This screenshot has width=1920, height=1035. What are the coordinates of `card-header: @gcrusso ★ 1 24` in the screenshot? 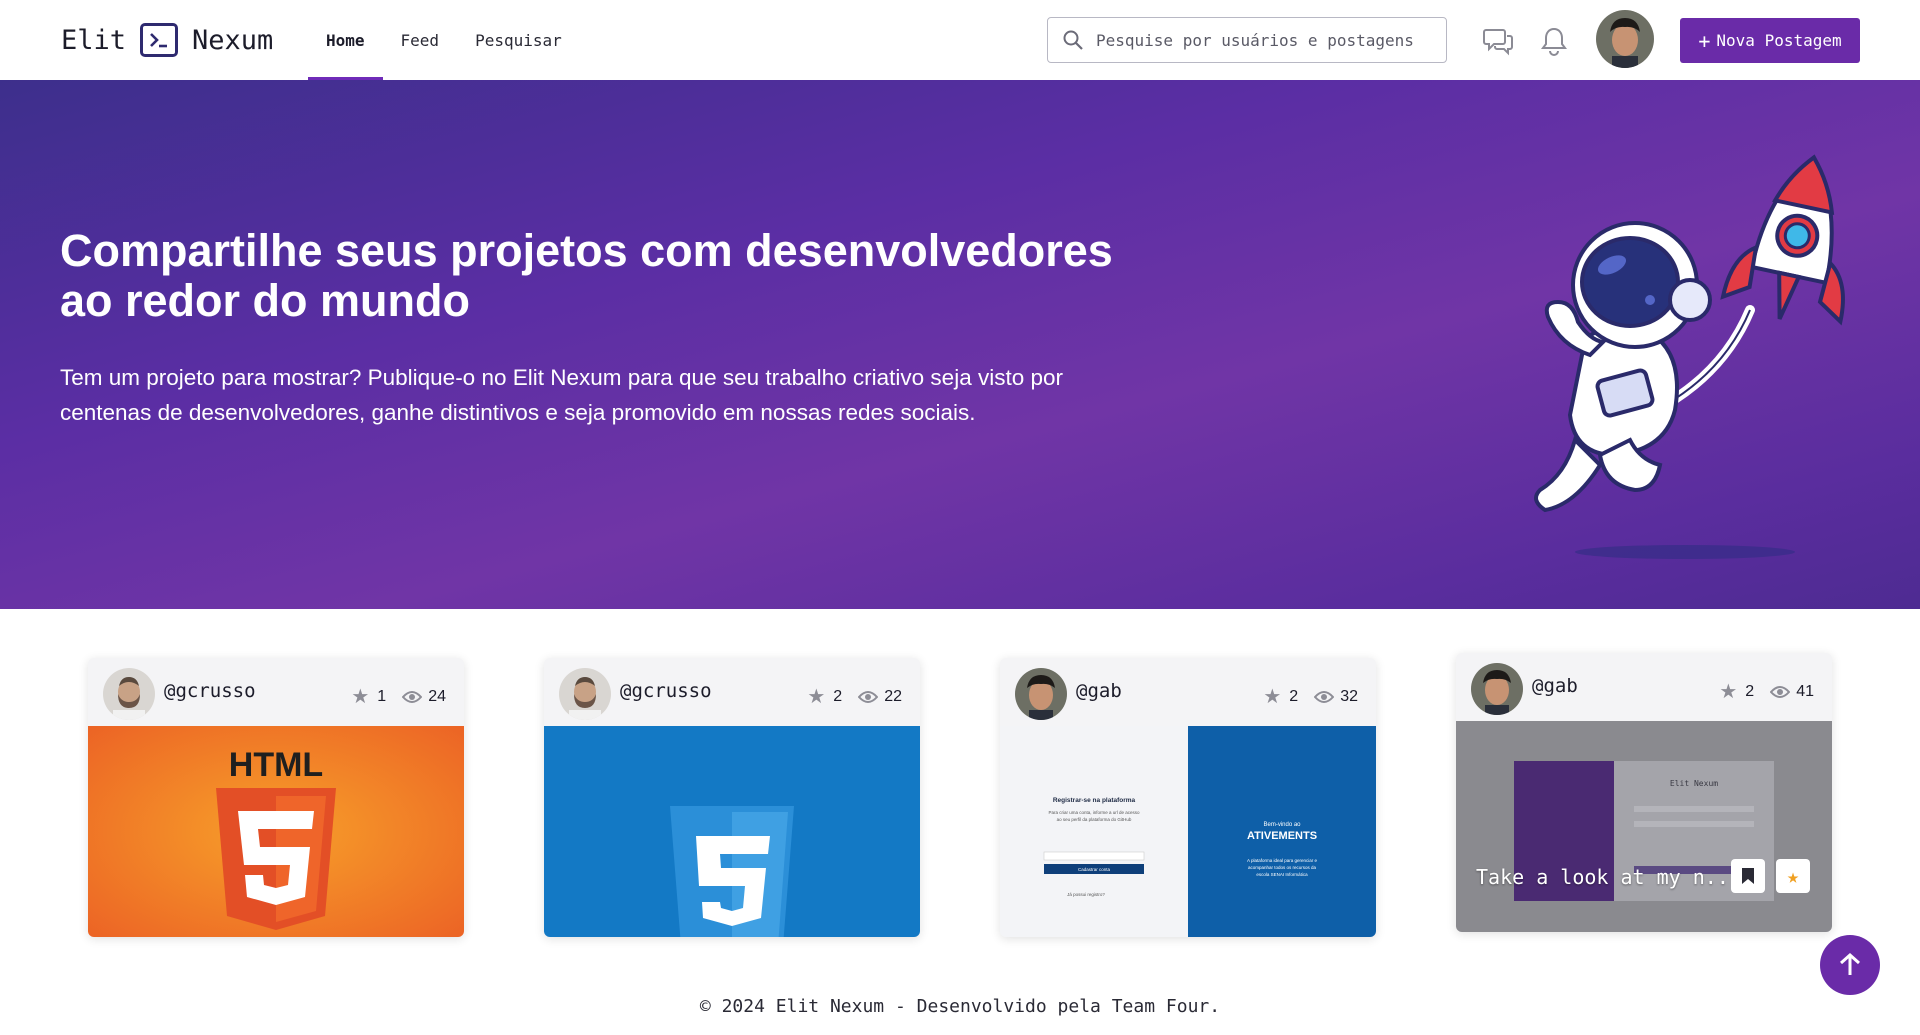 It's located at (276, 692).